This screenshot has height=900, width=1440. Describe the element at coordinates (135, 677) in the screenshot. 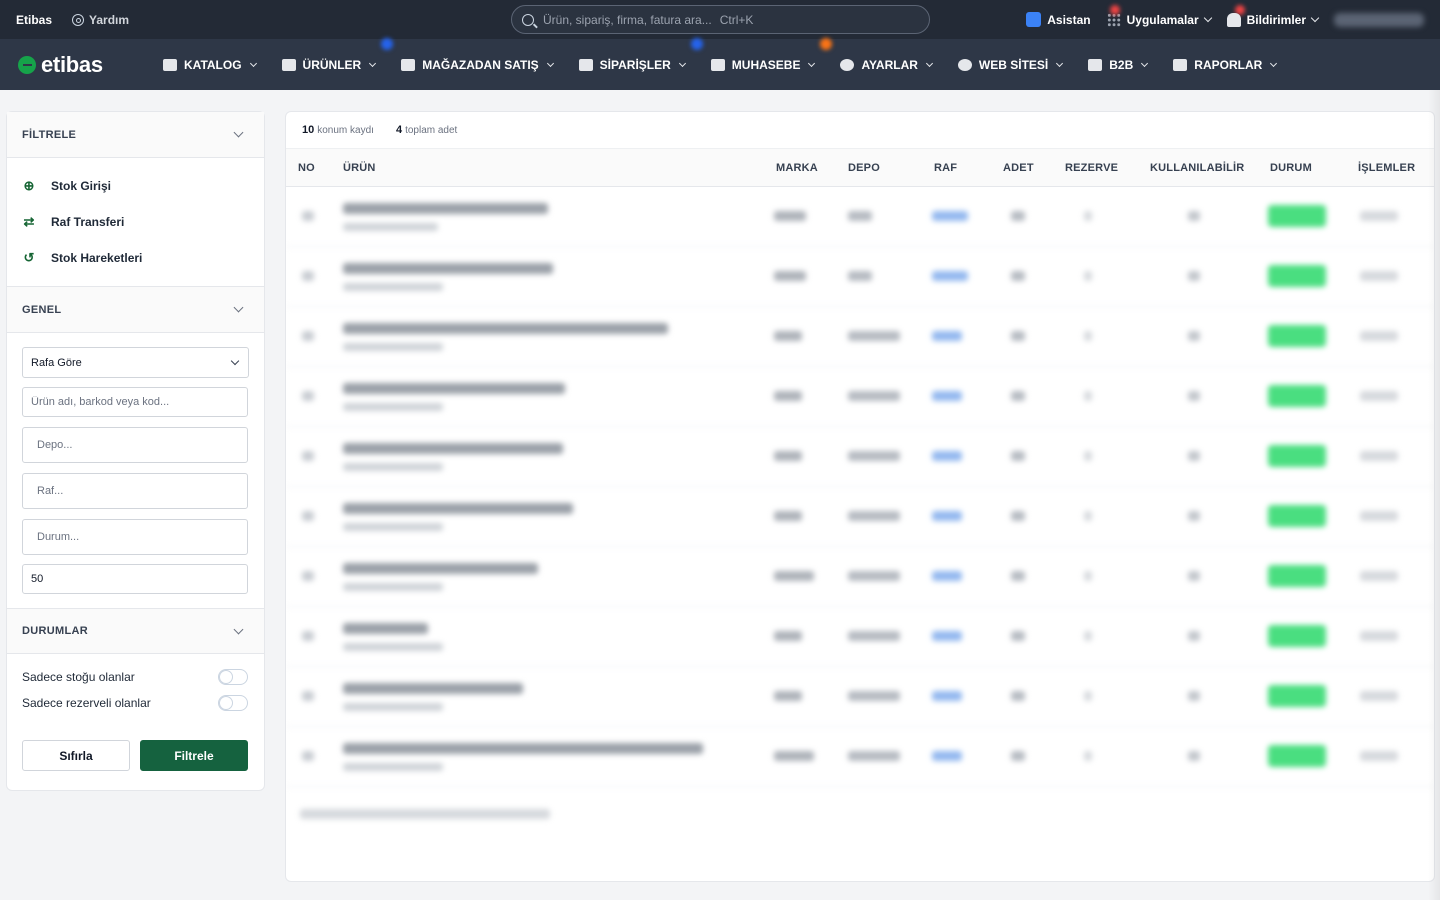

I see `stock-only-row: Sadece stoğu olanlar` at that location.